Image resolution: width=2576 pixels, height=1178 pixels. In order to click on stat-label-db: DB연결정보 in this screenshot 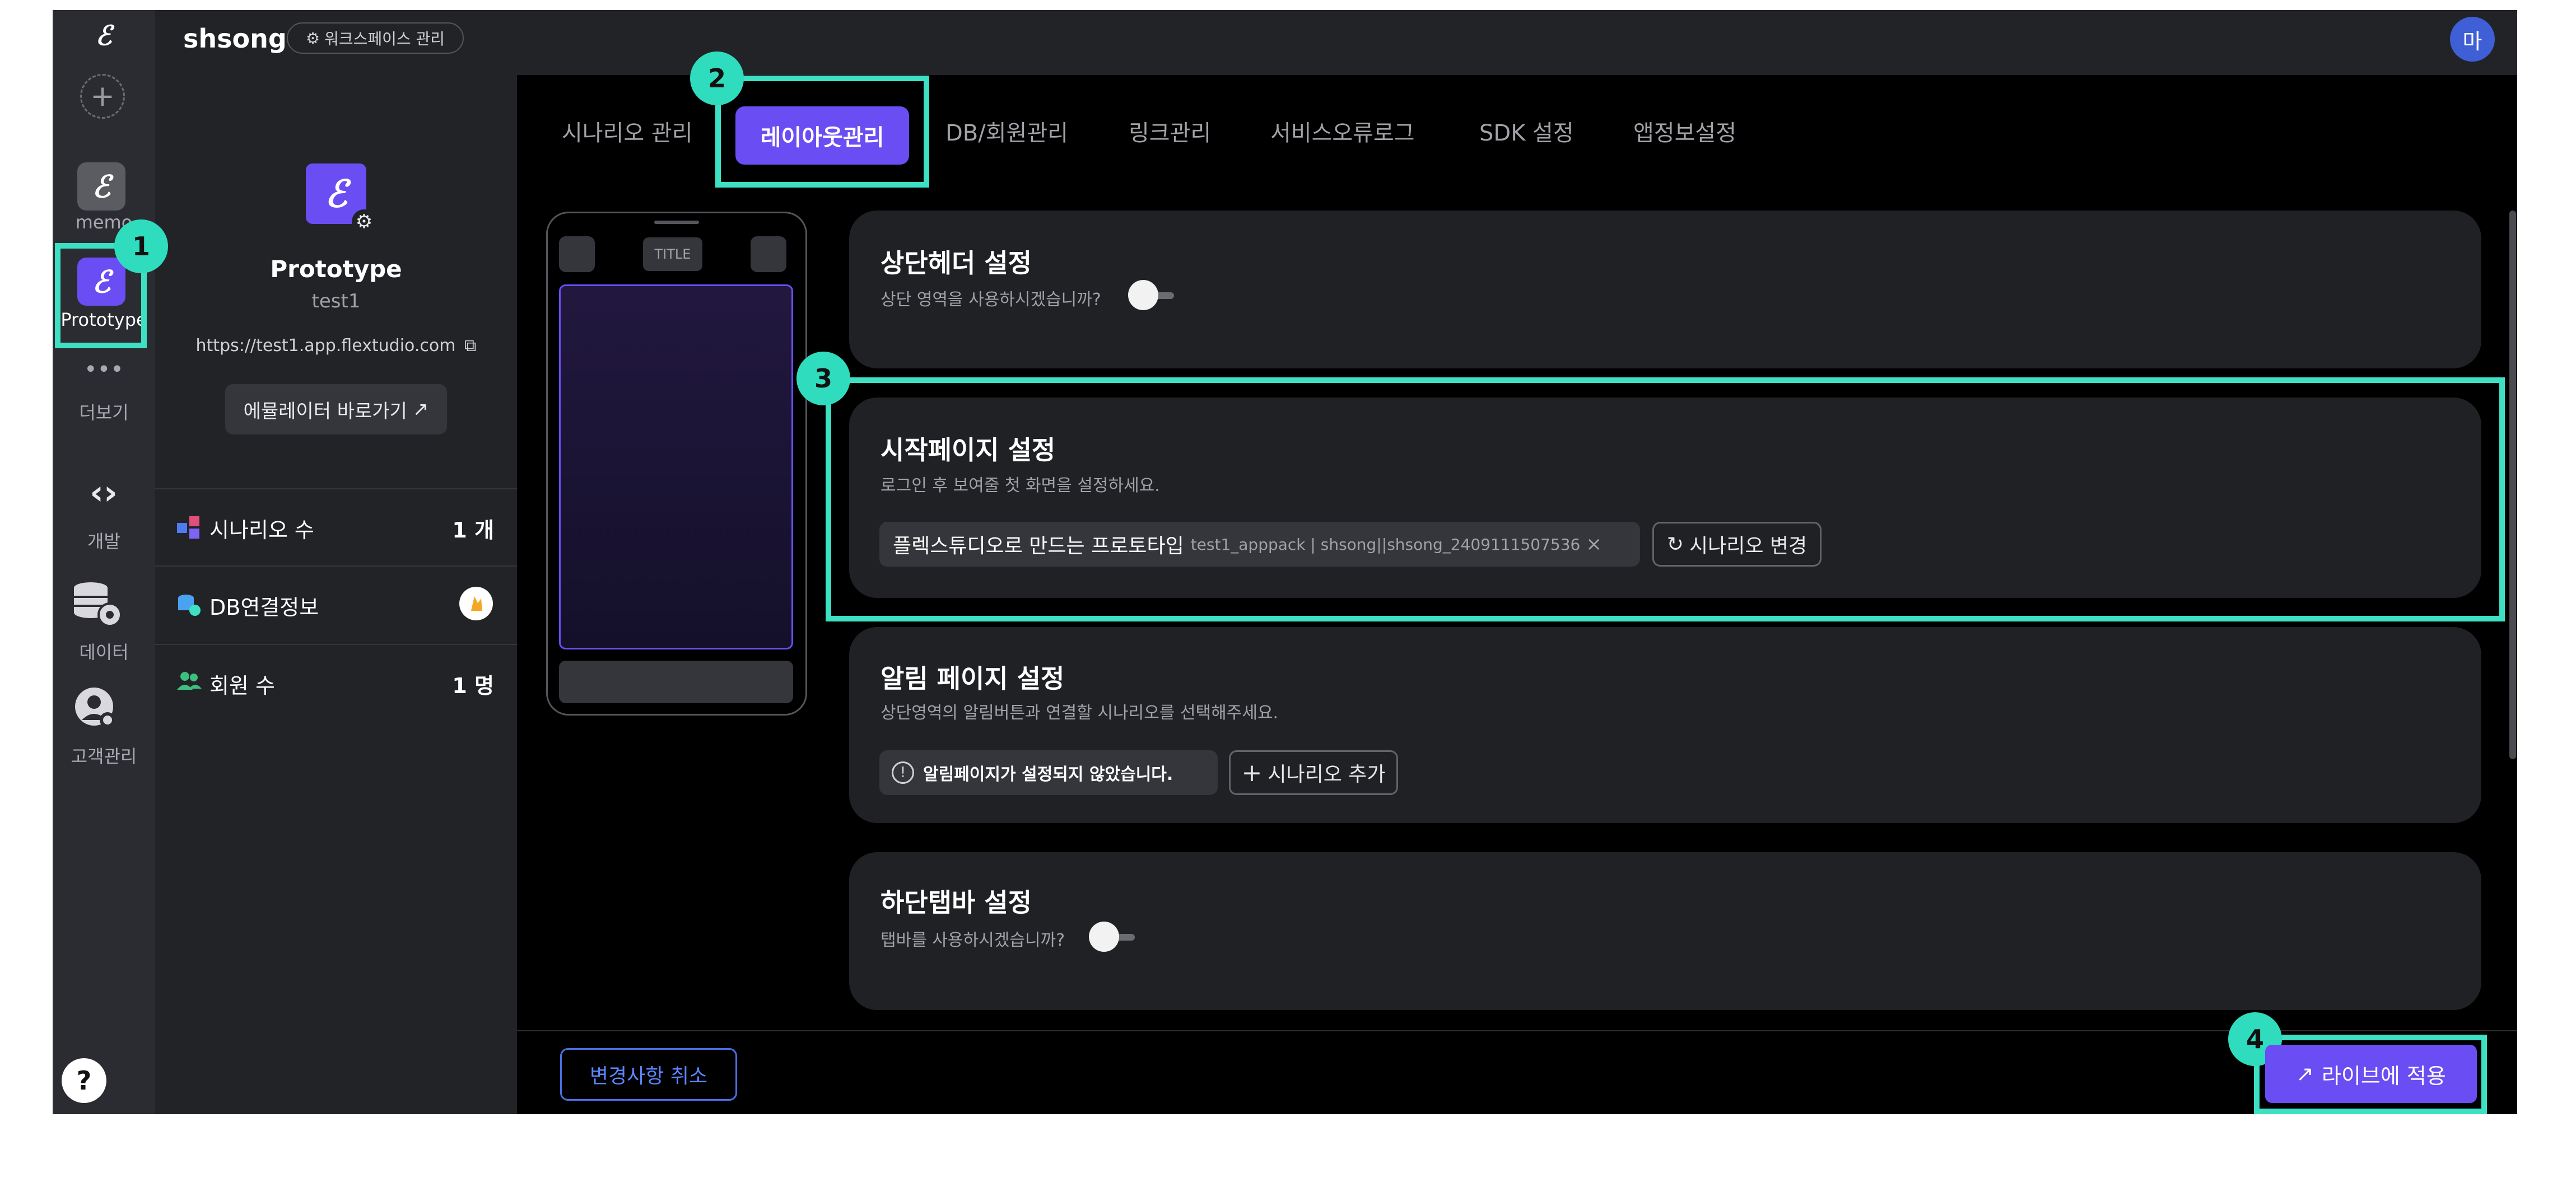, I will do `click(264, 608)`.